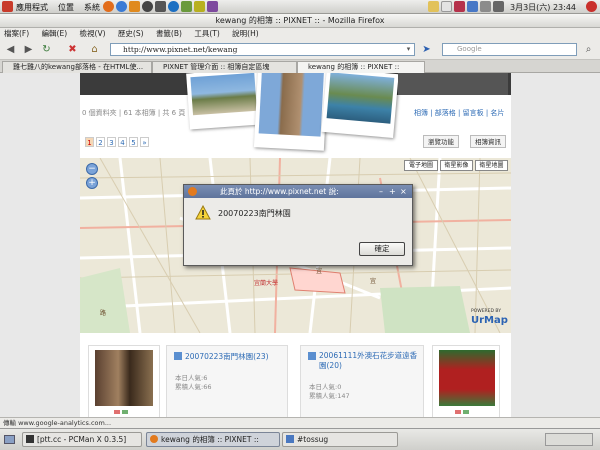  What do you see at coordinates (89, 142) in the screenshot?
I see `page-link-1: 1` at bounding box center [89, 142].